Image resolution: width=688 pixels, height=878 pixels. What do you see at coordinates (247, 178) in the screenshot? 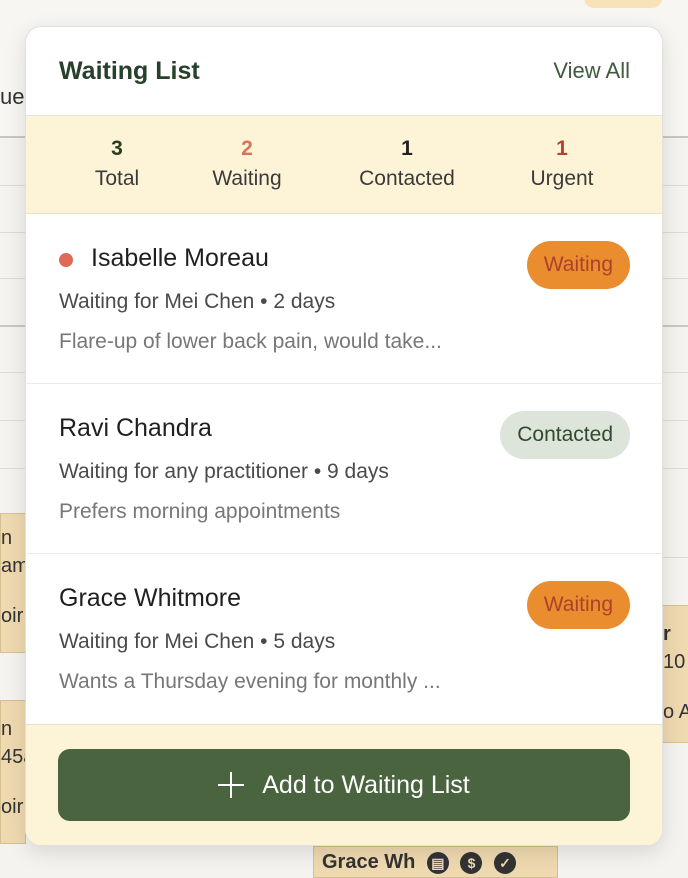
I see `stat-waiting-label: Waiting` at bounding box center [247, 178].